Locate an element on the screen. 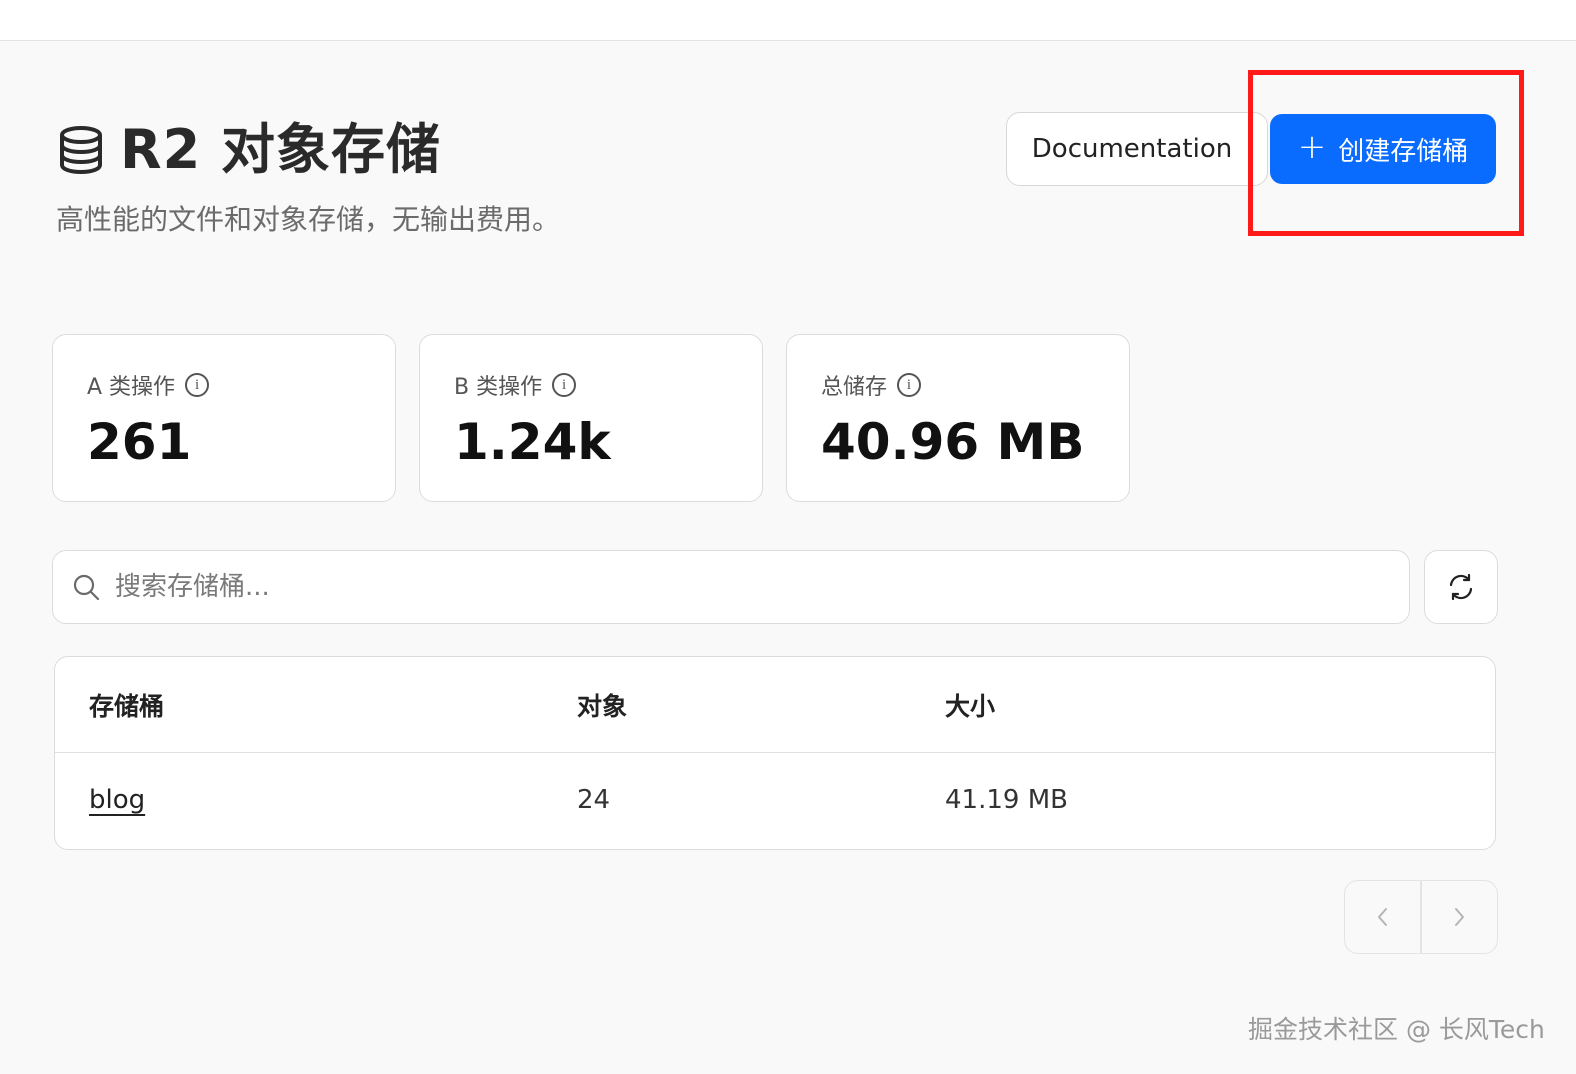  top-bar is located at coordinates (788, 20).